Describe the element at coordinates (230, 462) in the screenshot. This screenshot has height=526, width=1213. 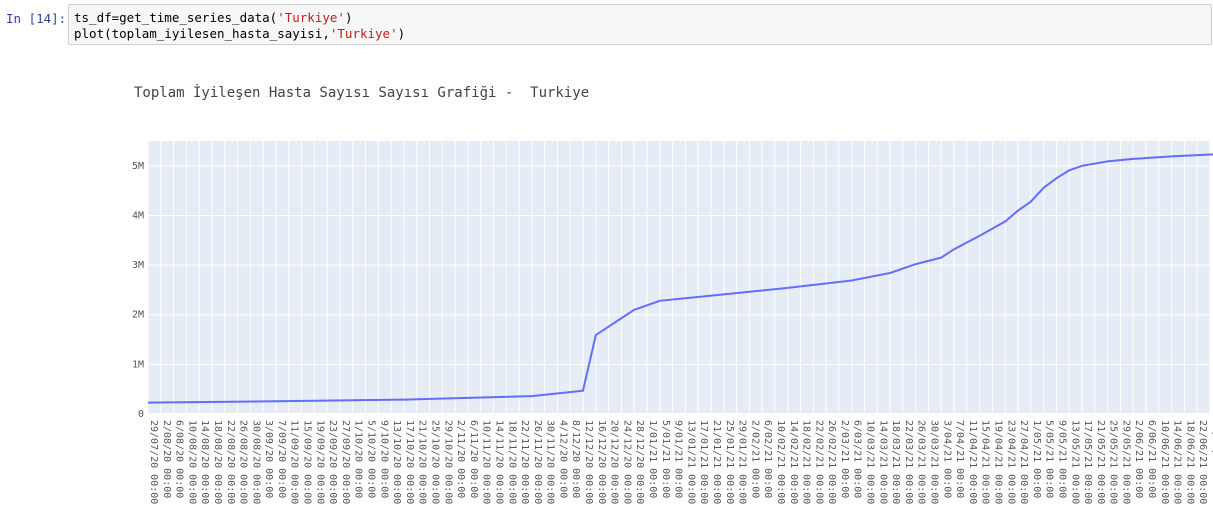
I see `x-tick-label: 22/08/20 00:00` at that location.